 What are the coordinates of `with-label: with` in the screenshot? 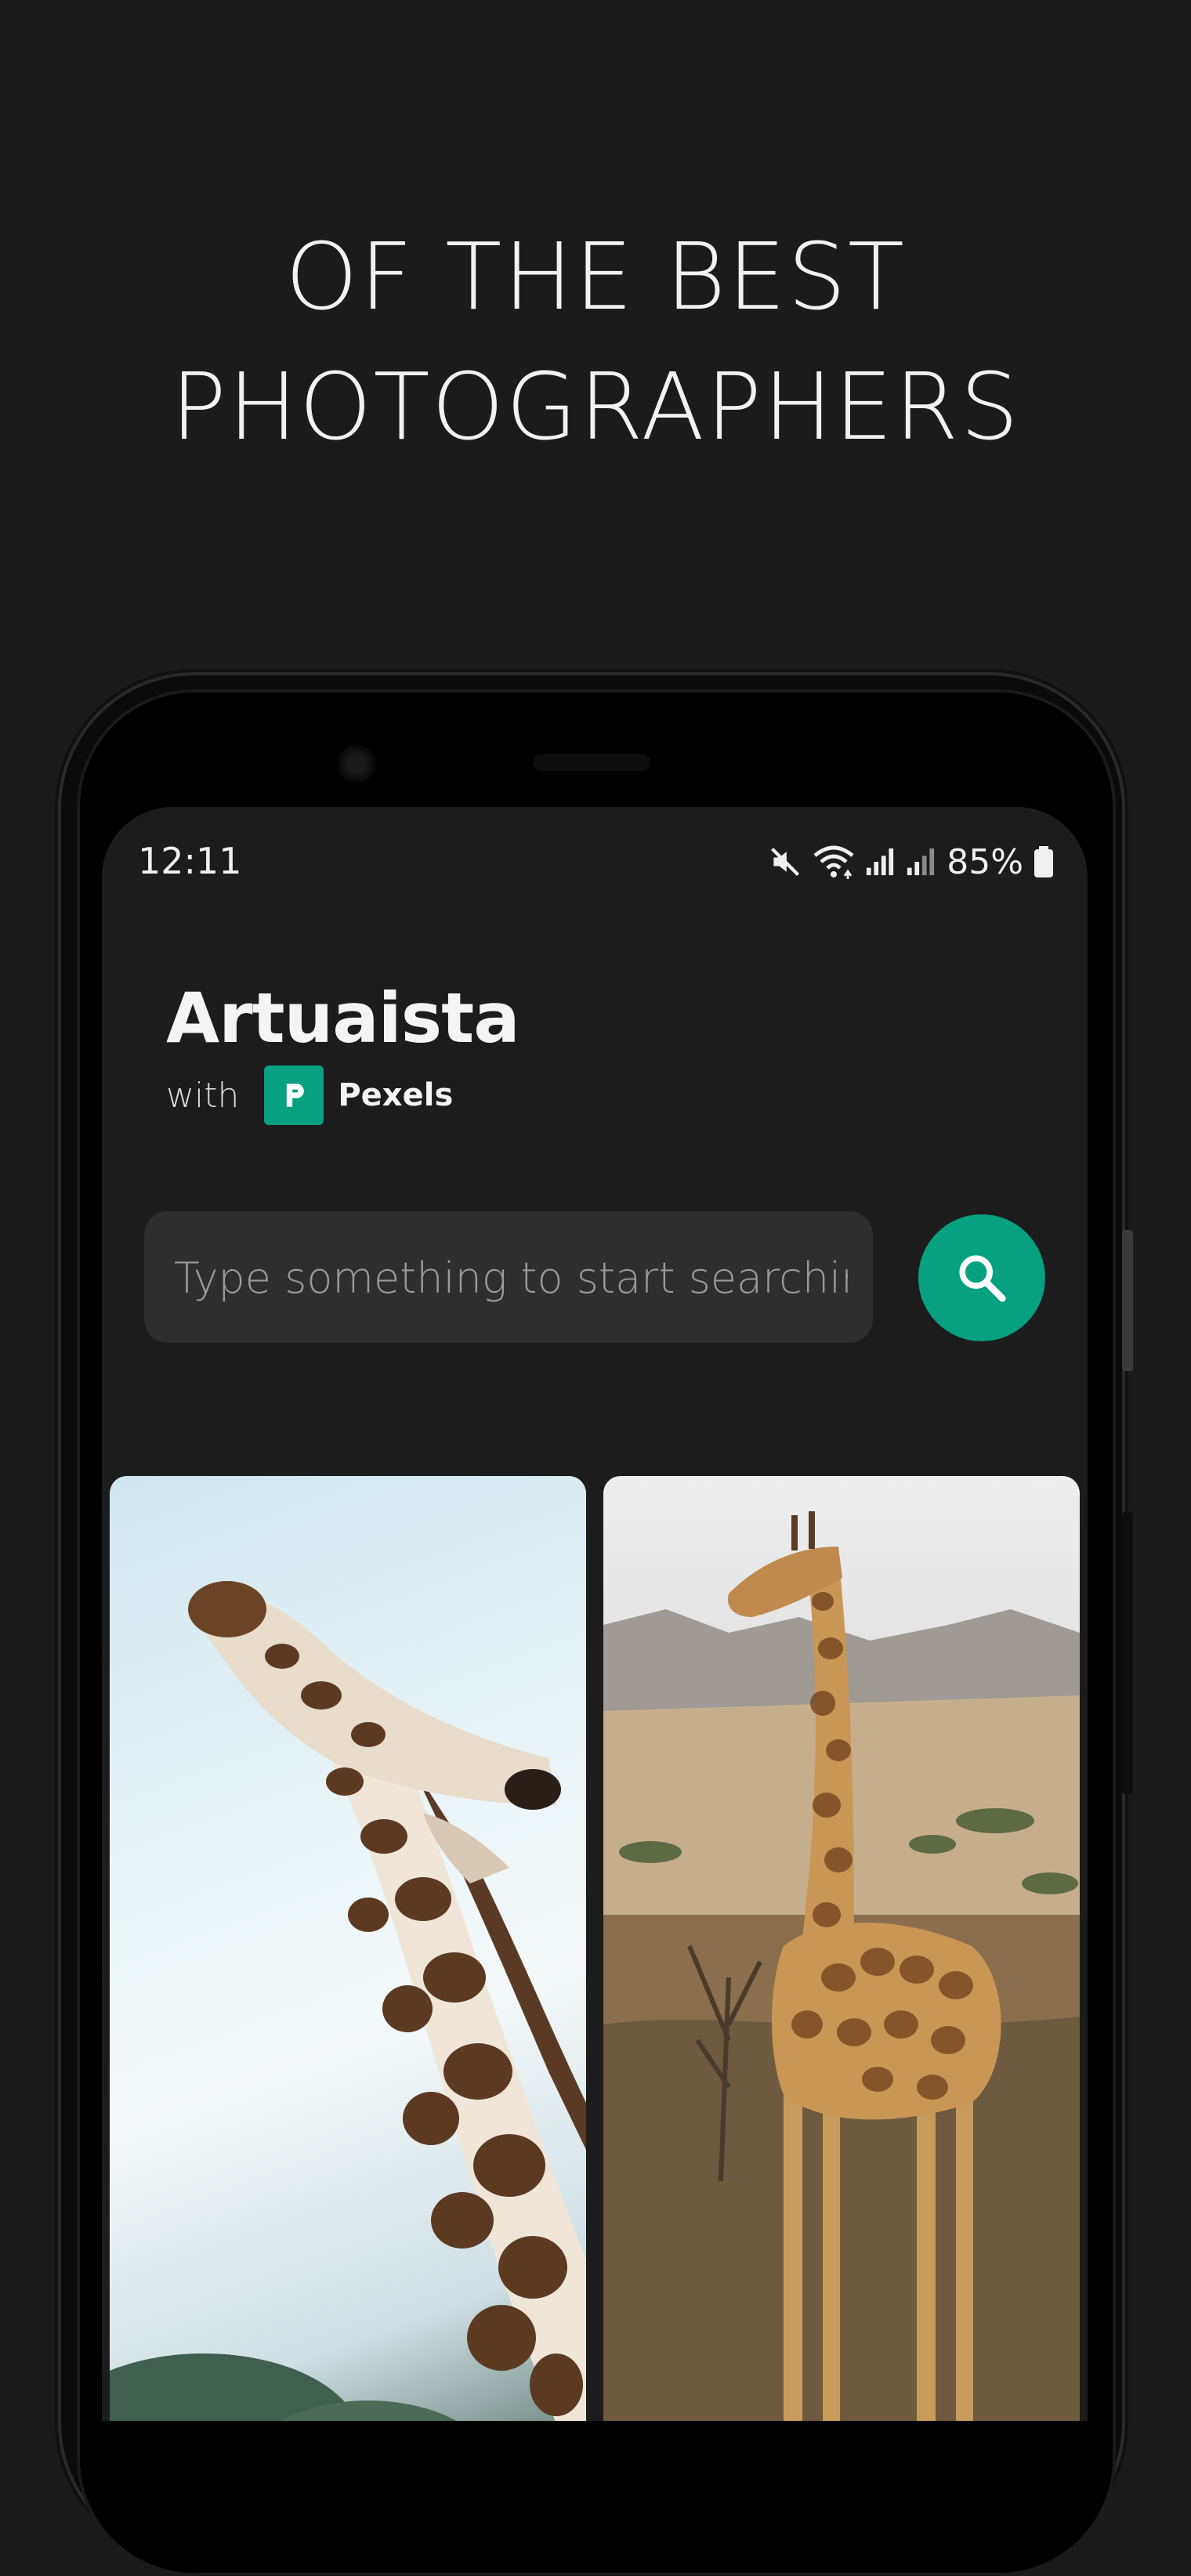 It's located at (203, 1095).